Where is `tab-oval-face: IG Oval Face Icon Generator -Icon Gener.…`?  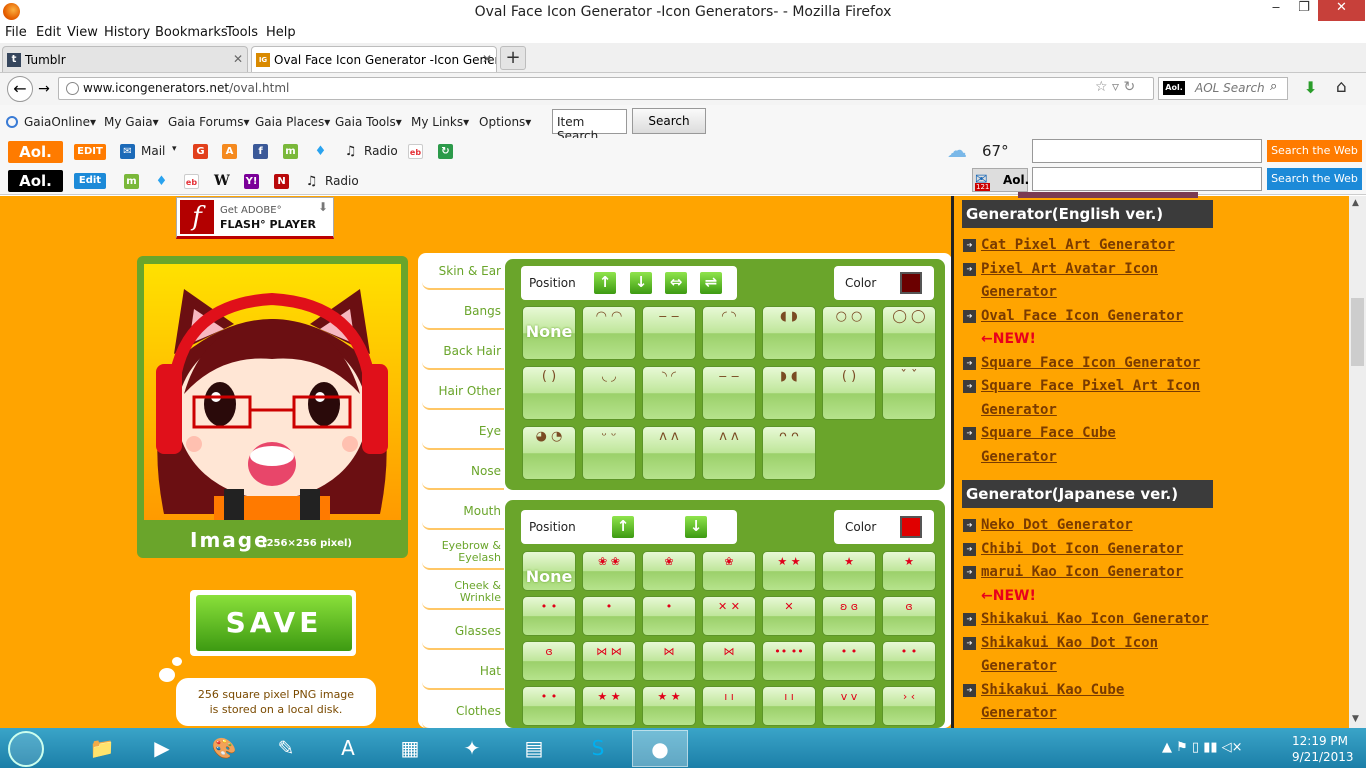 tab-oval-face: IG Oval Face Icon Generator -Icon Gener.… is located at coordinates (374, 59).